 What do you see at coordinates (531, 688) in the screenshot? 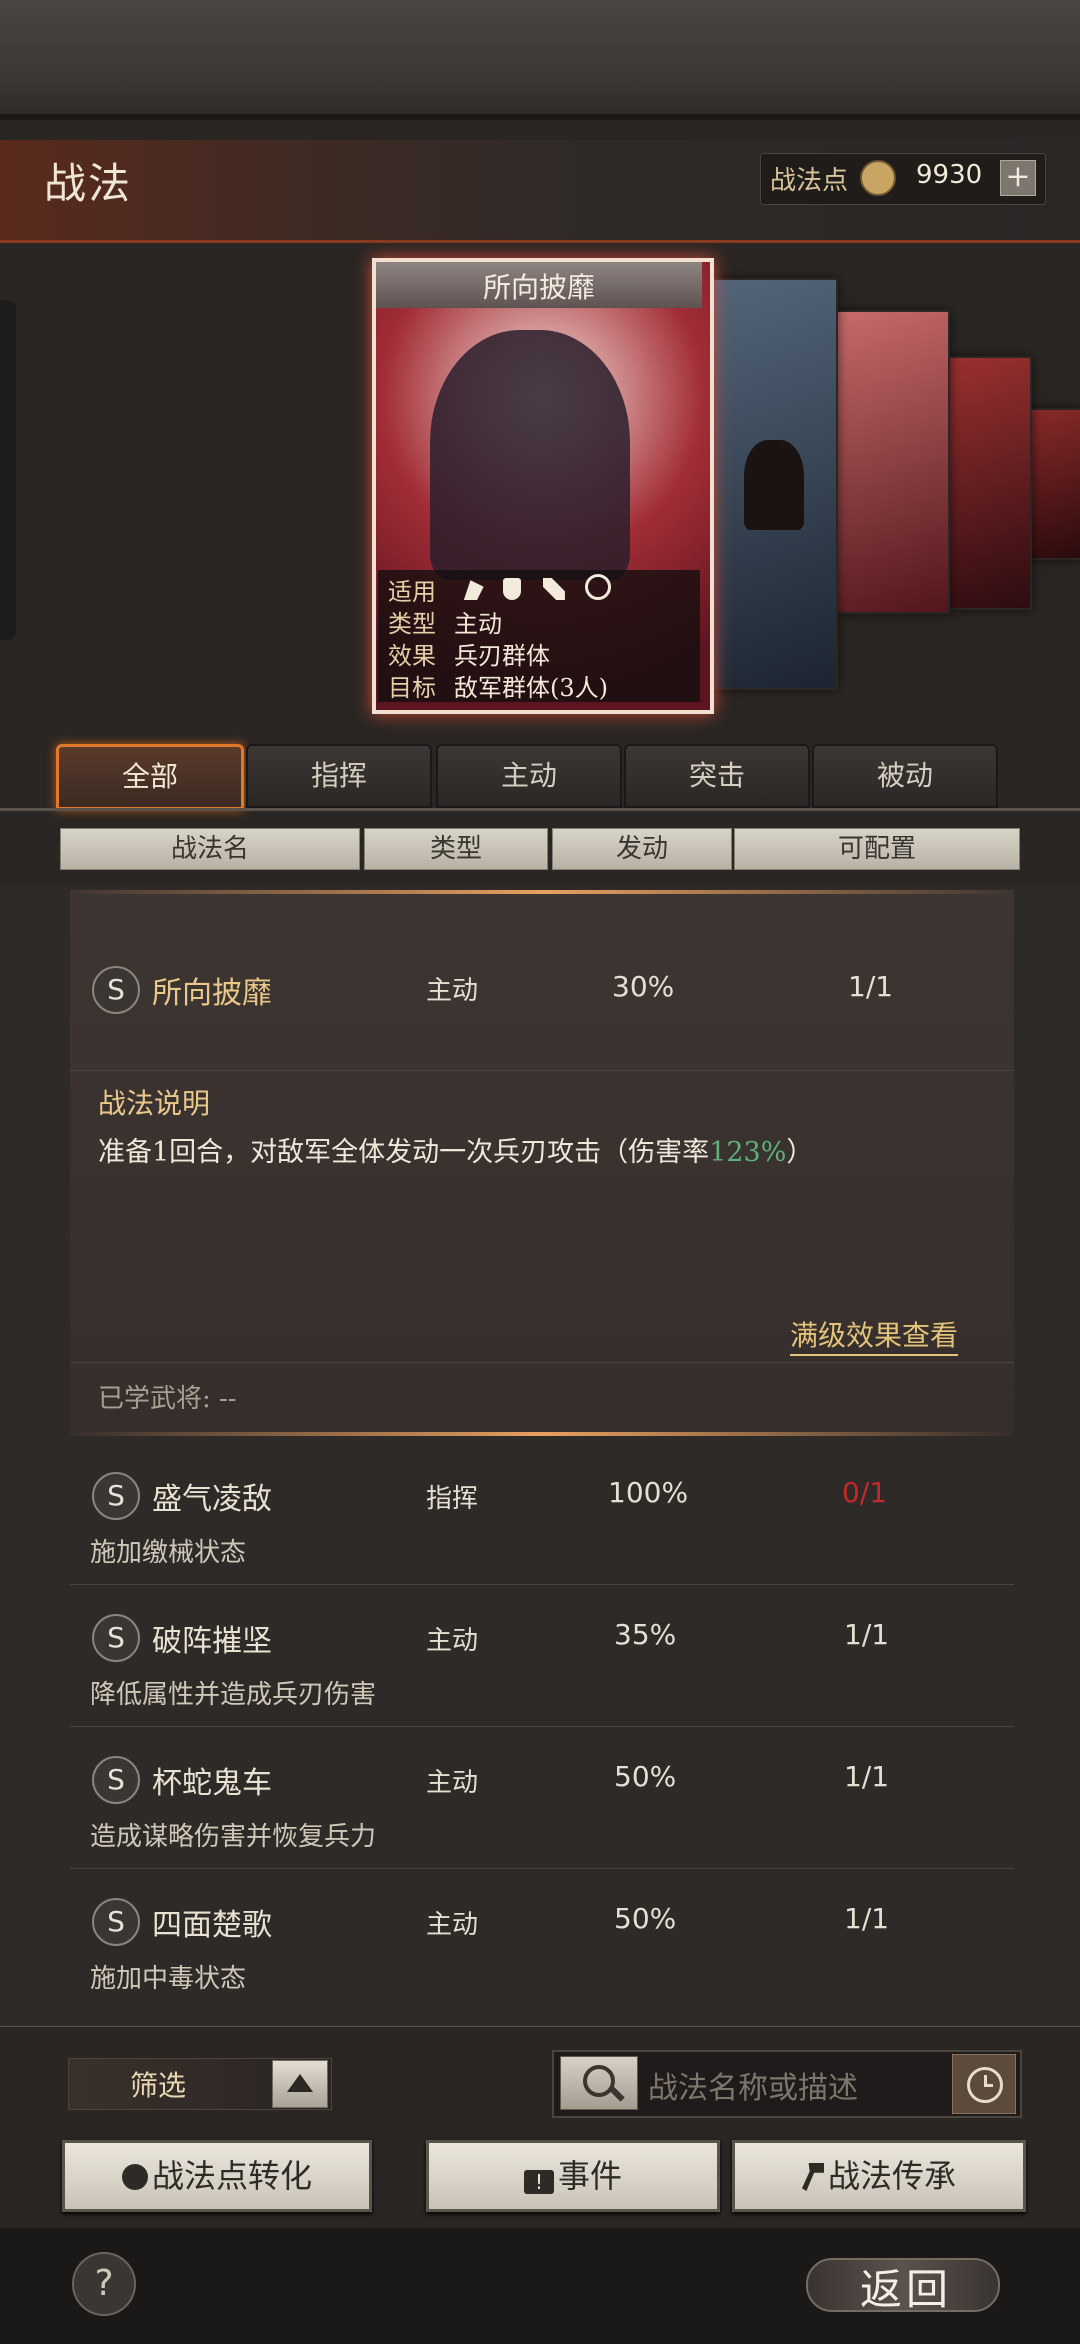
I see `info-value: 敌军群体(3人)` at bounding box center [531, 688].